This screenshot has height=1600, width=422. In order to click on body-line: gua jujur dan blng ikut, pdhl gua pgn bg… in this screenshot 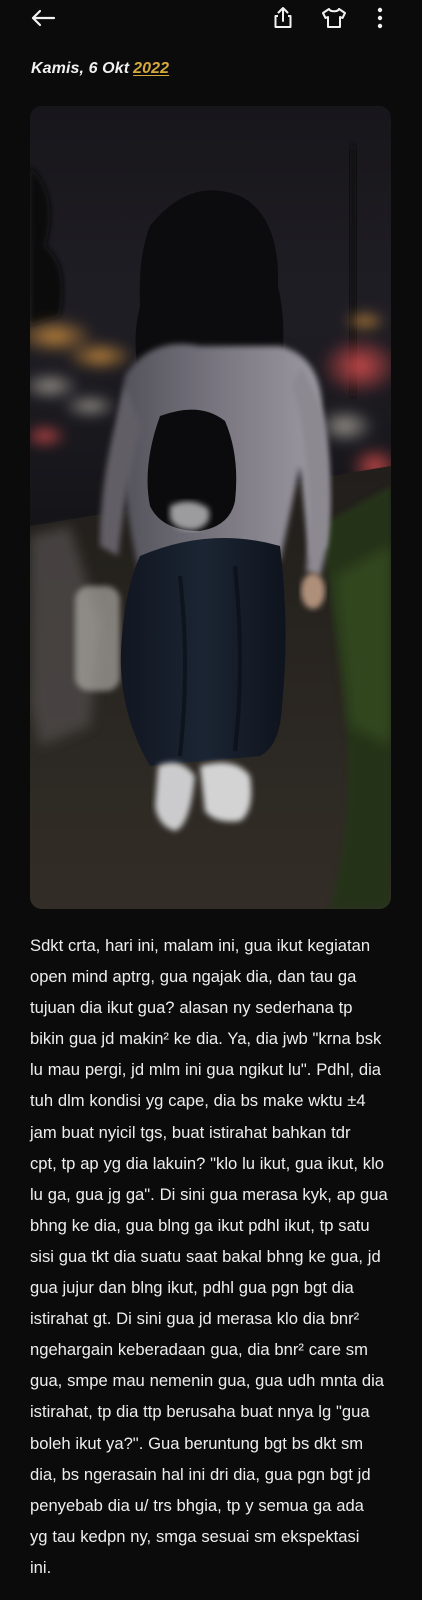, I will do `click(192, 1288)`.